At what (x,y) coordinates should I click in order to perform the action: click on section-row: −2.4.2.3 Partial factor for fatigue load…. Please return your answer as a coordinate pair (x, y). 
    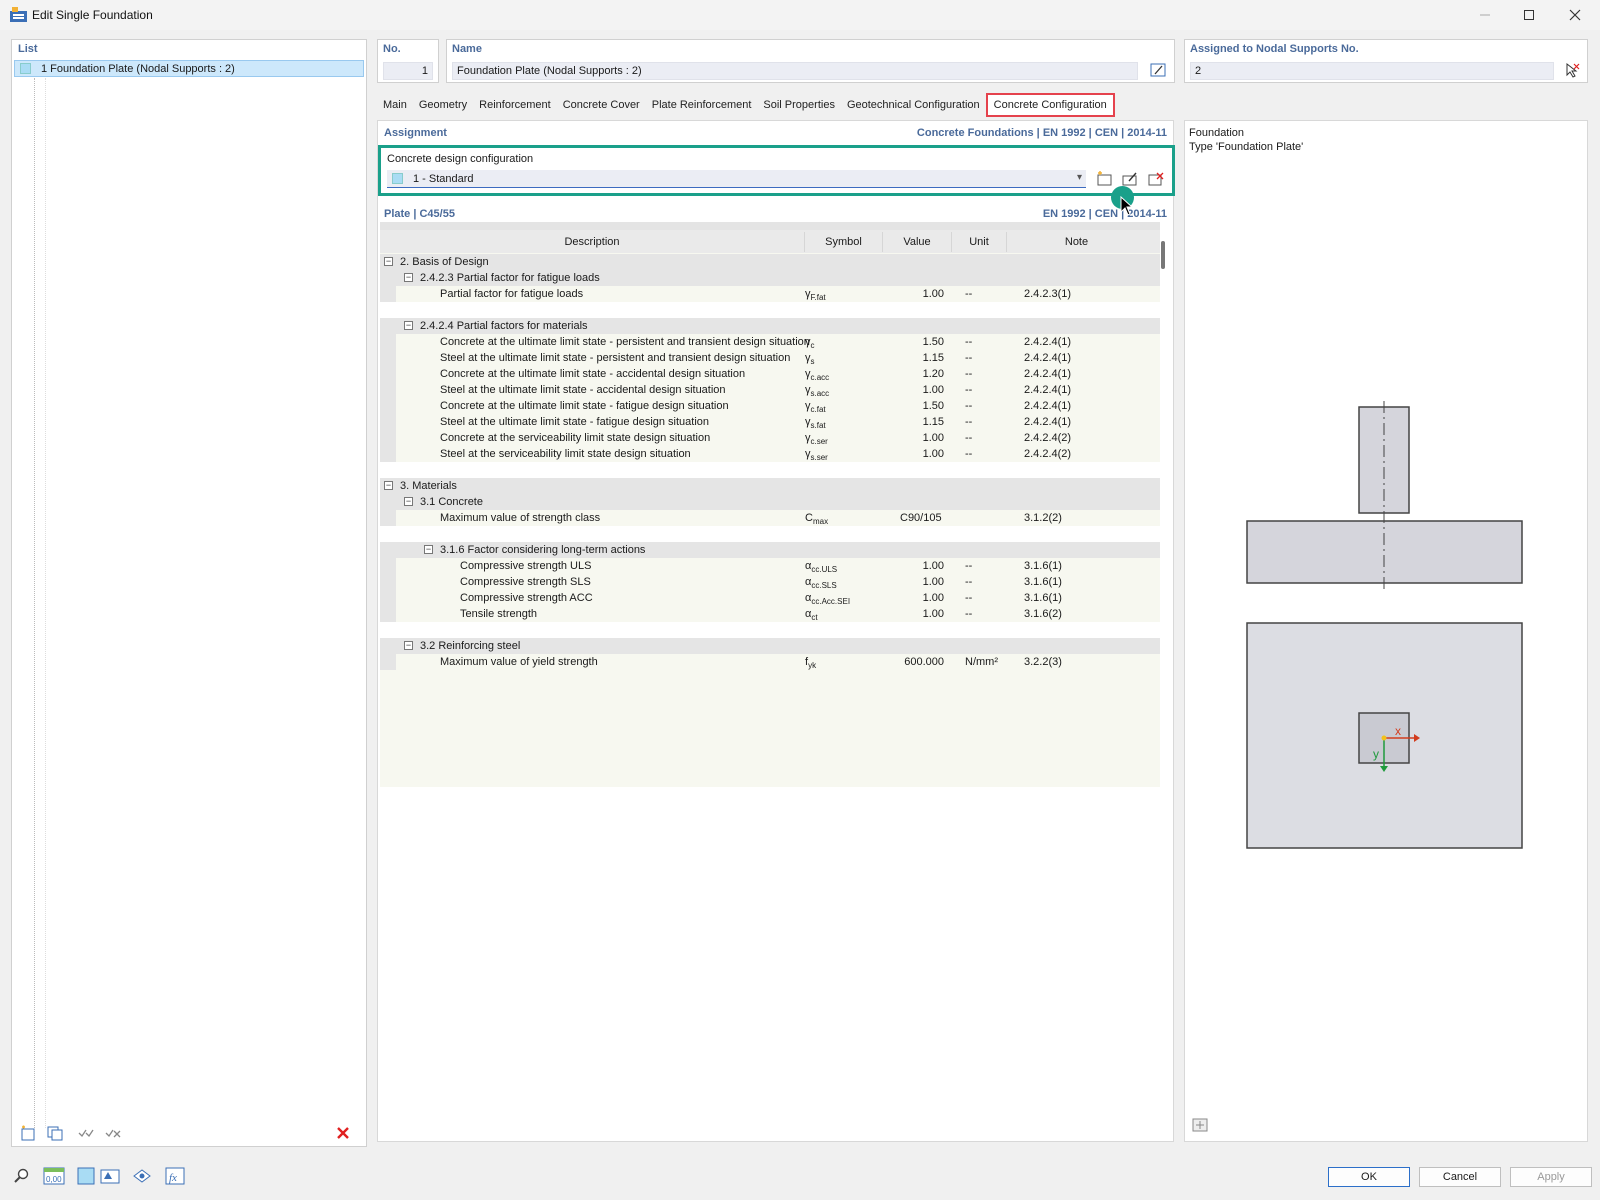
    Looking at the image, I should click on (770, 278).